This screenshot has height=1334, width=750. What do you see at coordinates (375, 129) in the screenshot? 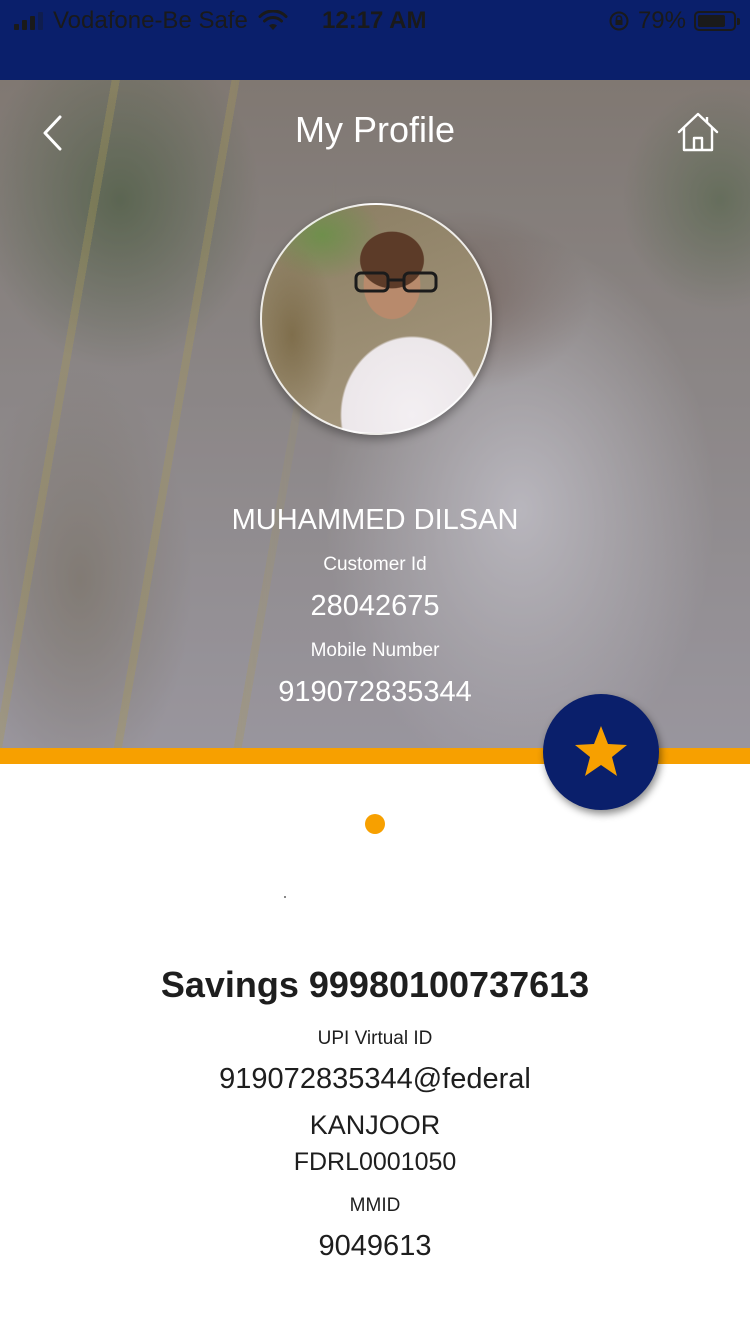
I see `page-title: My Profile` at bounding box center [375, 129].